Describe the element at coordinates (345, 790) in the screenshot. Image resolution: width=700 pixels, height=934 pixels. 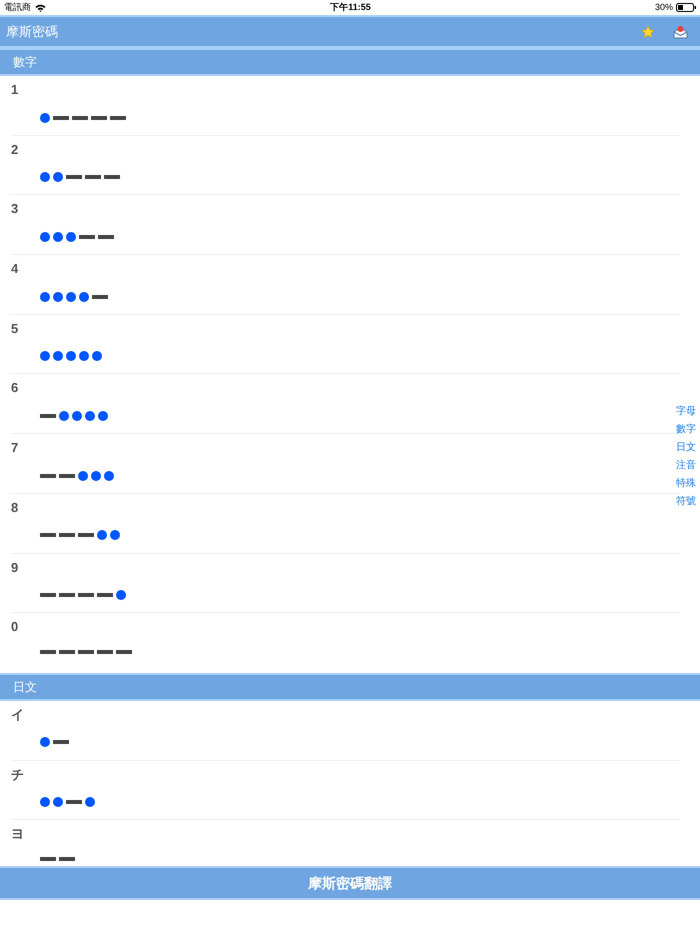
I see `morse-row: チ` at that location.